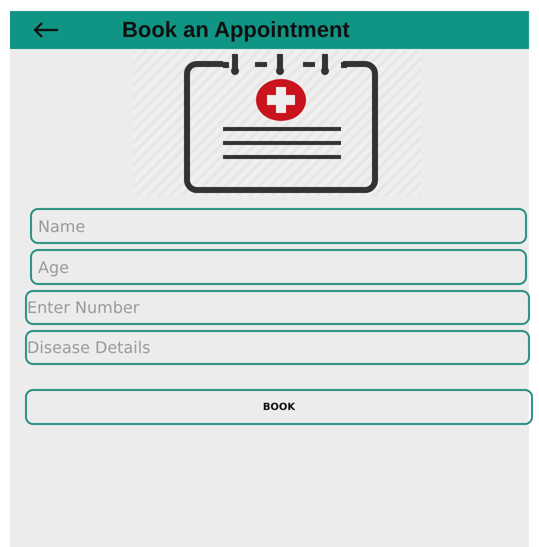  Describe the element at coordinates (46, 30) in the screenshot. I see `back-icon` at that location.